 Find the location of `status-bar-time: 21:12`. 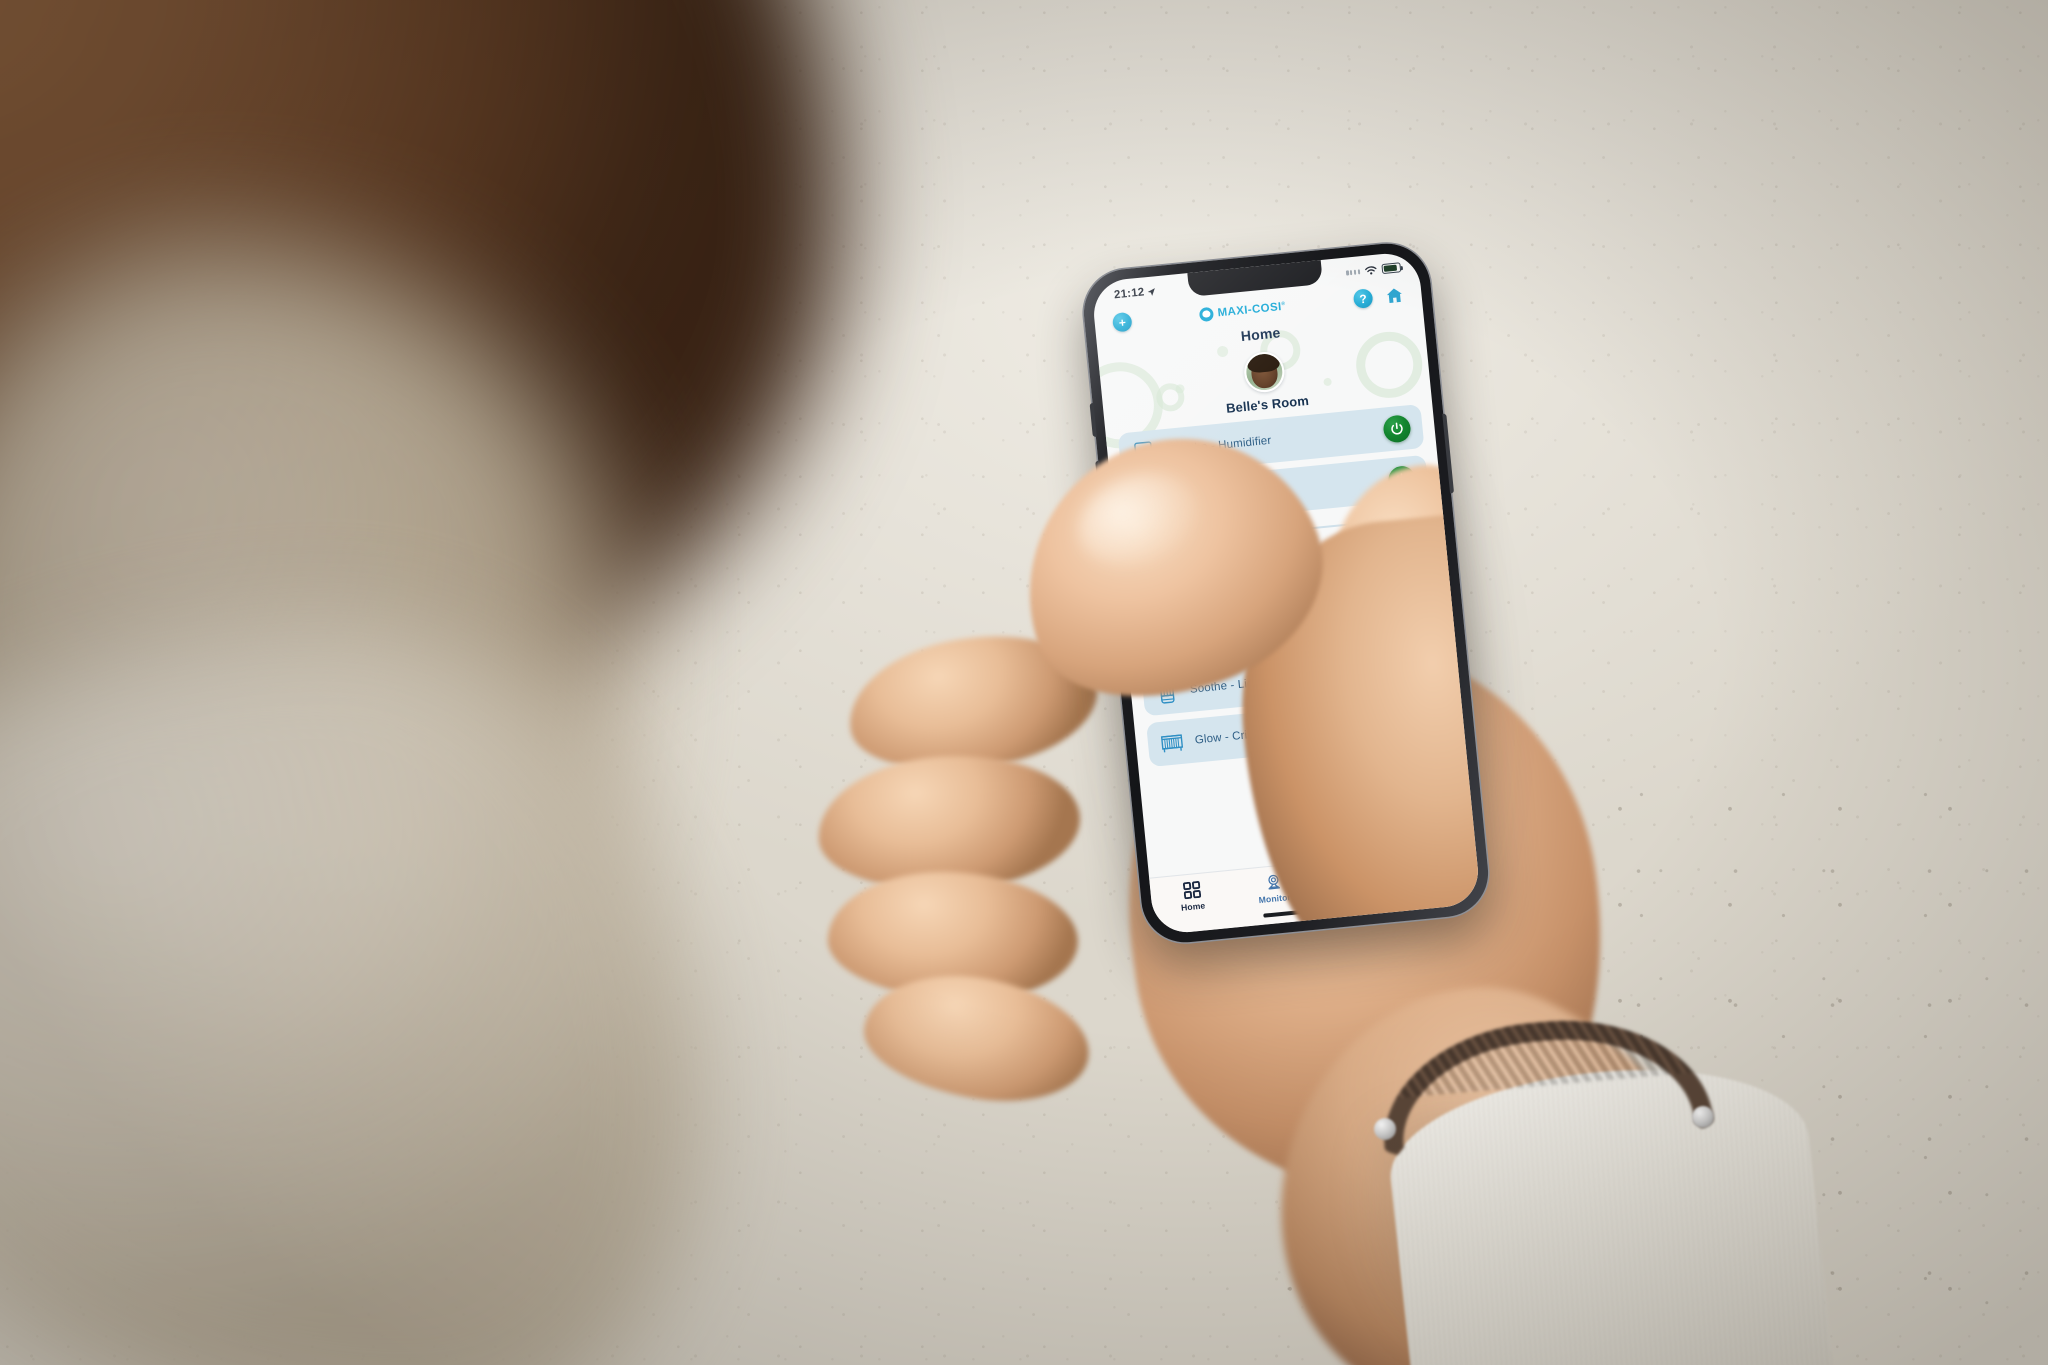

status-bar-time: 21:12 is located at coordinates (1129, 294).